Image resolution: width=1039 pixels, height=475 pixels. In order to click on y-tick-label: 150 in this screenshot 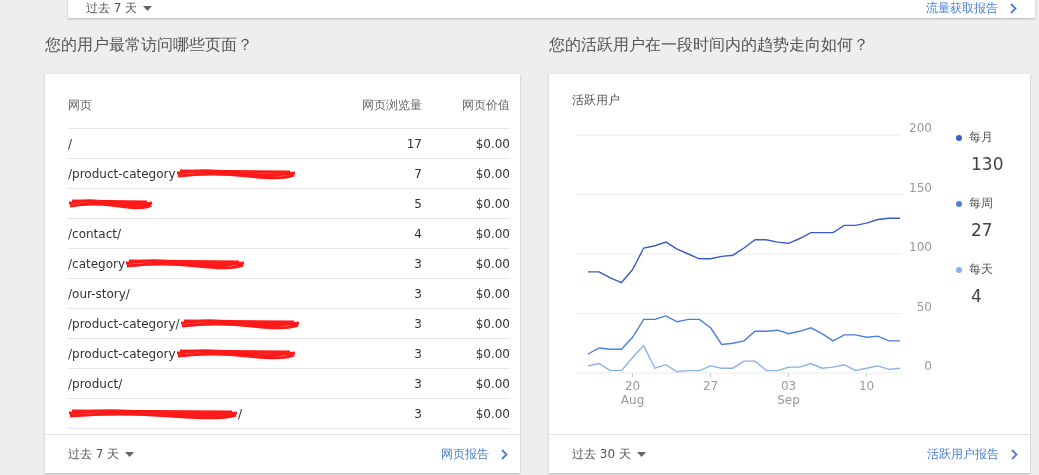, I will do `click(920, 187)`.